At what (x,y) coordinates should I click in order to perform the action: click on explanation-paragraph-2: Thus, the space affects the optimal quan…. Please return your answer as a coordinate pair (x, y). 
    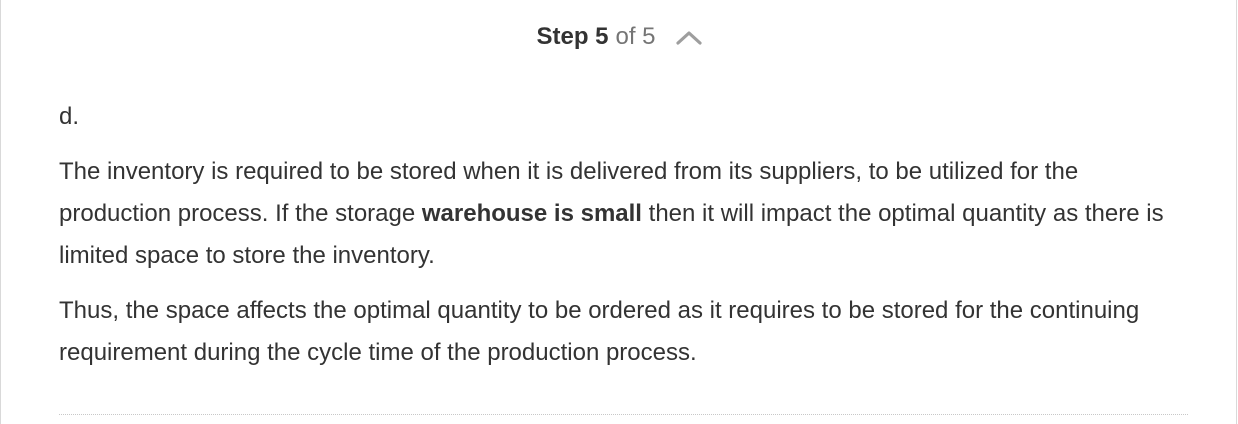
    Looking at the image, I should click on (599, 331).